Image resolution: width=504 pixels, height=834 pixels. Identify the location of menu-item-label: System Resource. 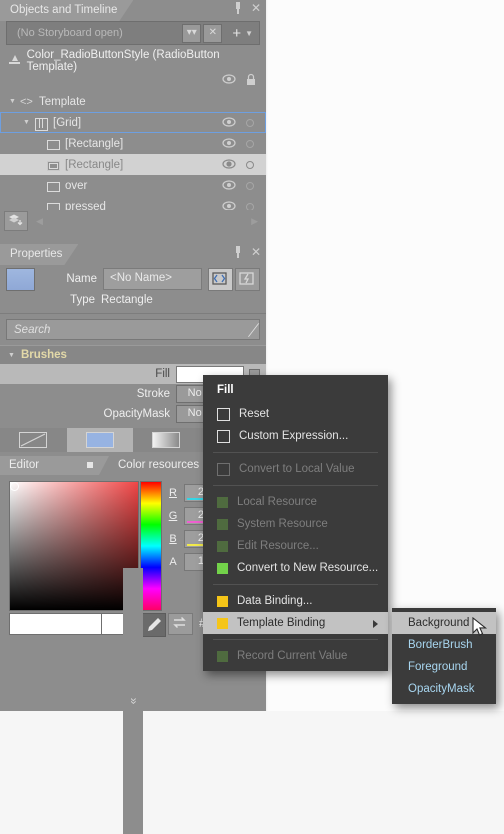
(282, 524).